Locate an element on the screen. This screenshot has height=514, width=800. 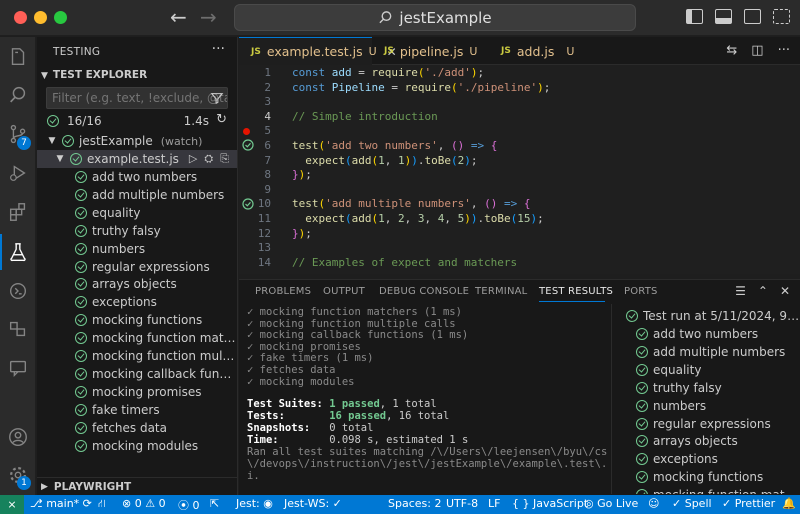
result-test-item: mocking function matchers is located at coordinates (706, 490).